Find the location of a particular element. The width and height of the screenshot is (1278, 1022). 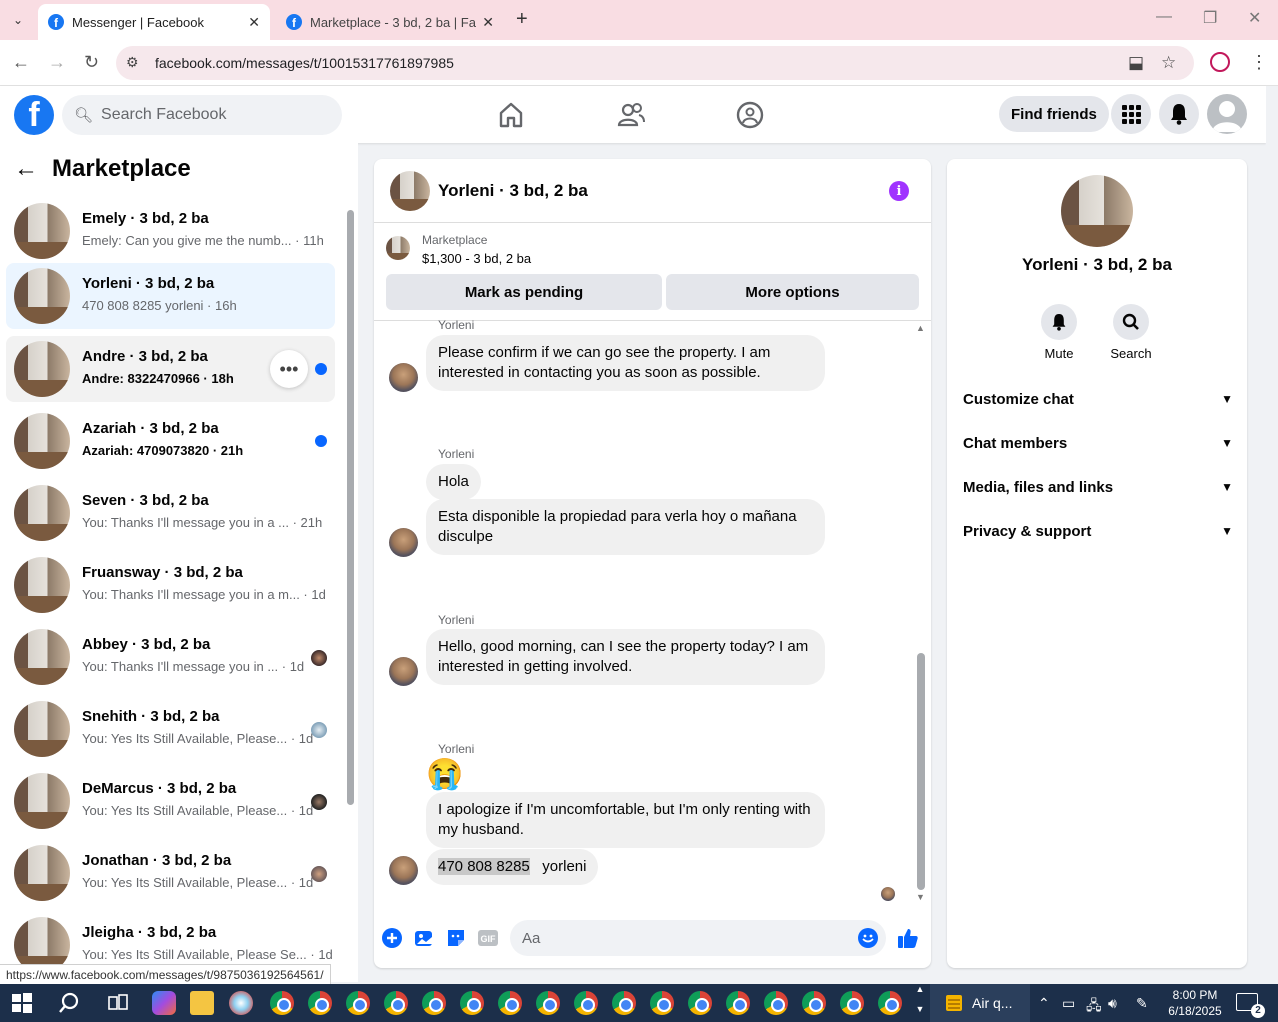

meet-now-icon: ▭ is located at coordinates (1068, 1003).